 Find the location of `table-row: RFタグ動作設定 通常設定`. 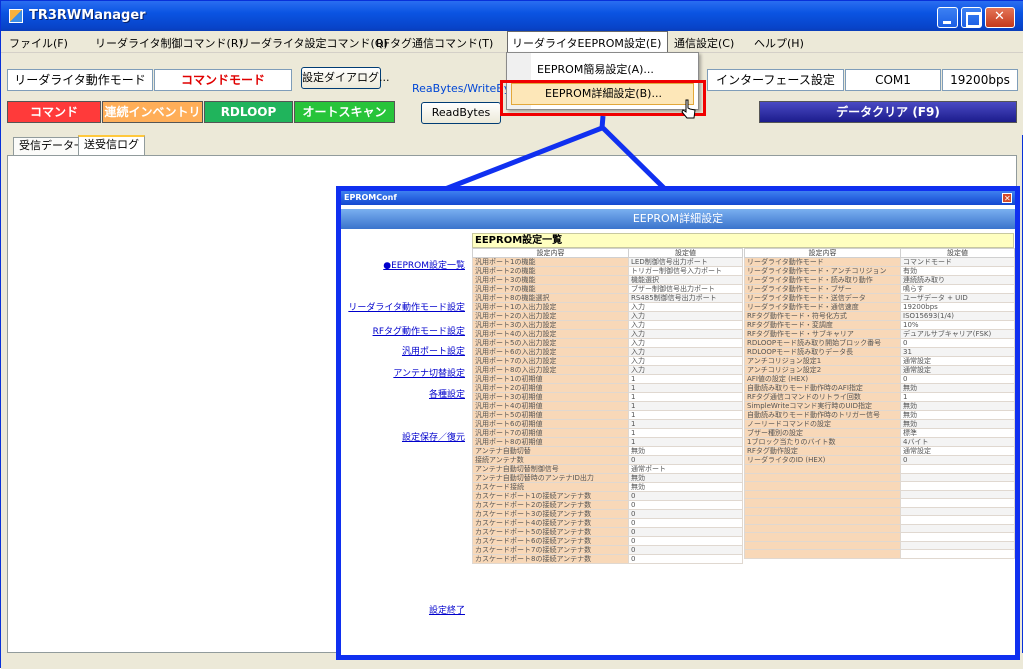

table-row: RFタグ動作設定 通常設定 is located at coordinates (879, 451).